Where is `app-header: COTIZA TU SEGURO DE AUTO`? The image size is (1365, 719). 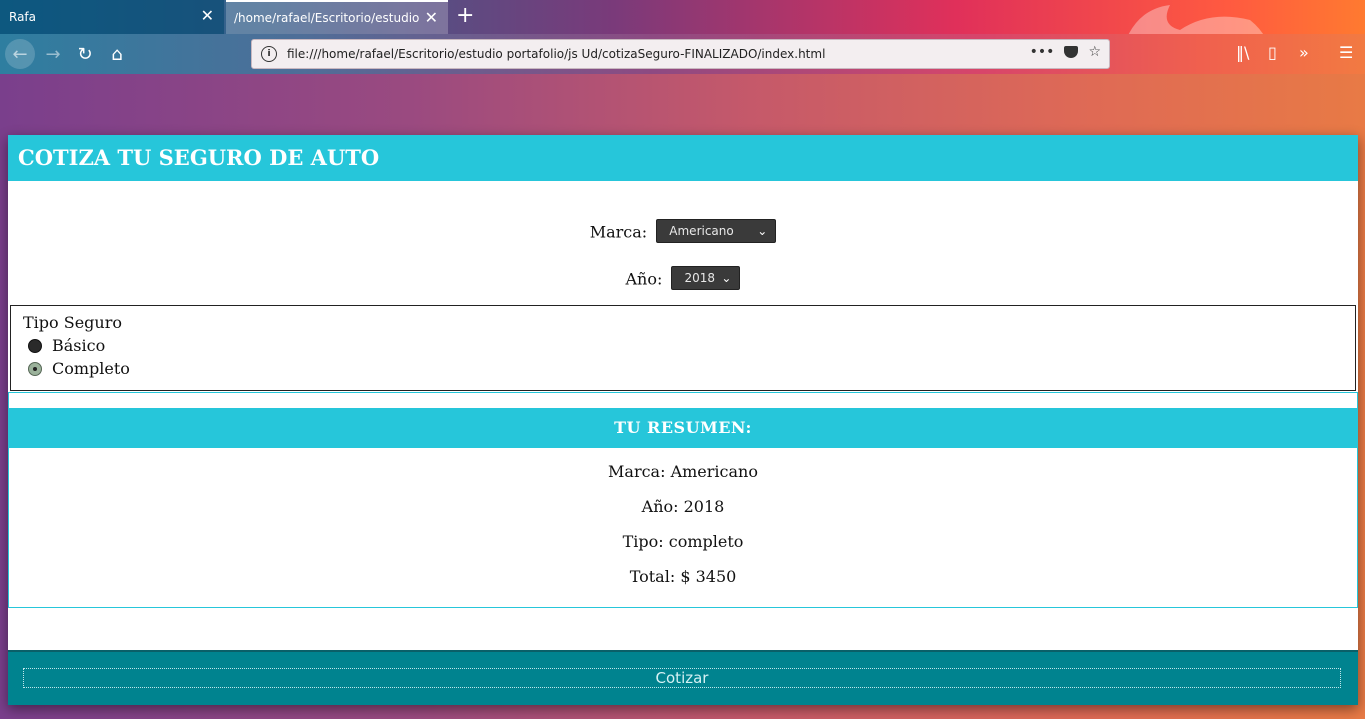 app-header: COTIZA TU SEGURO DE AUTO is located at coordinates (683, 158).